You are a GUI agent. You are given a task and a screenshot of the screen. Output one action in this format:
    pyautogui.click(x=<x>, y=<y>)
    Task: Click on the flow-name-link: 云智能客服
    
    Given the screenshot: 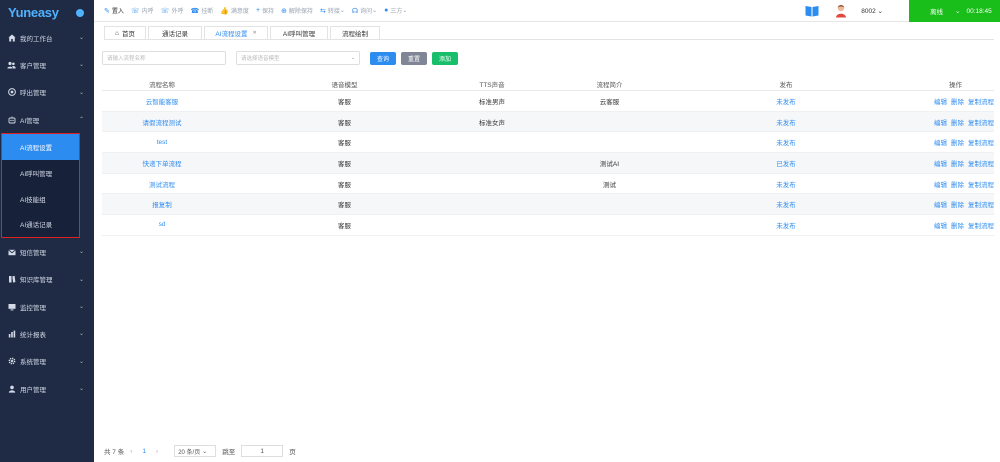 What is the action you would take?
    pyautogui.click(x=162, y=101)
    